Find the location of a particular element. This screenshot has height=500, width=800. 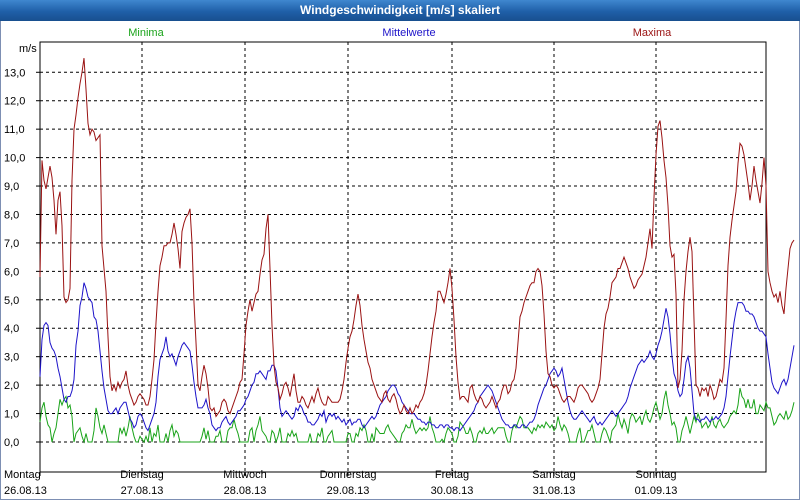

y-tick-label: 3,0 is located at coordinates (11, 358).